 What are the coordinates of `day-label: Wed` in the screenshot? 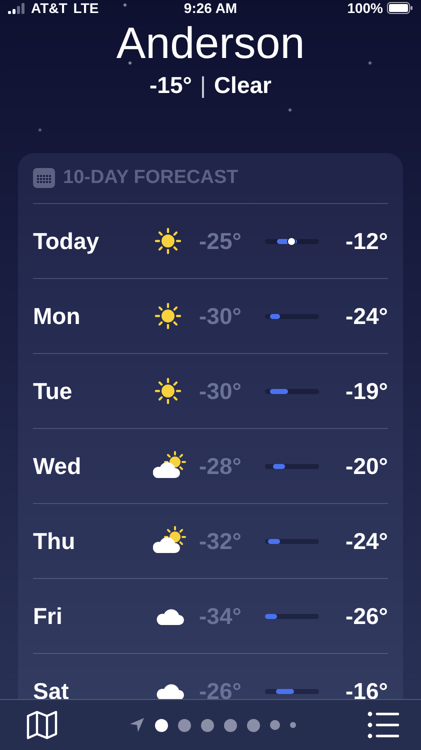 It's located at (57, 466).